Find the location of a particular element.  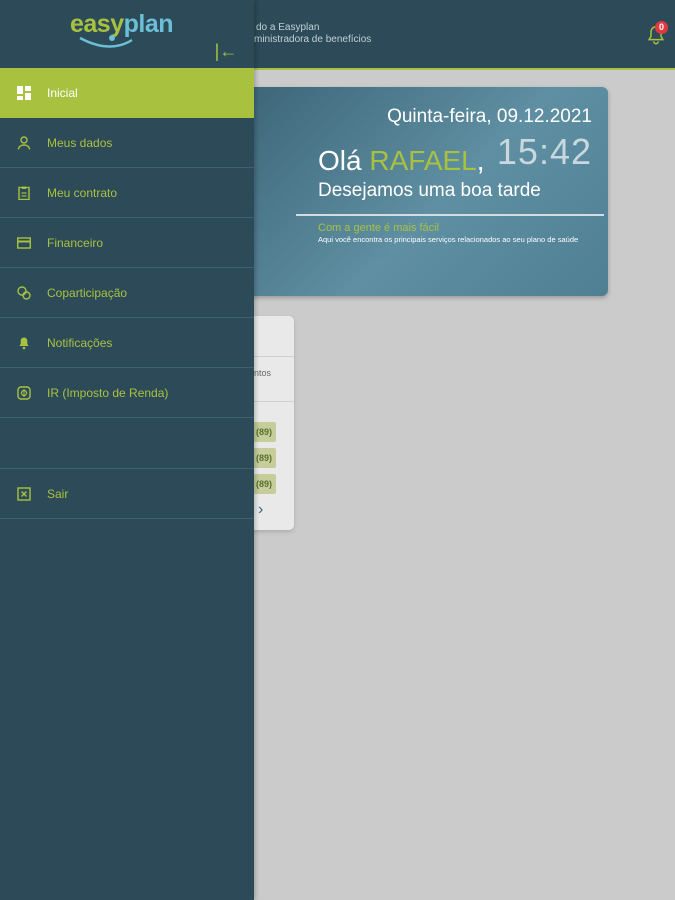

services-partial-text: ntos is located at coordinates (263, 373).